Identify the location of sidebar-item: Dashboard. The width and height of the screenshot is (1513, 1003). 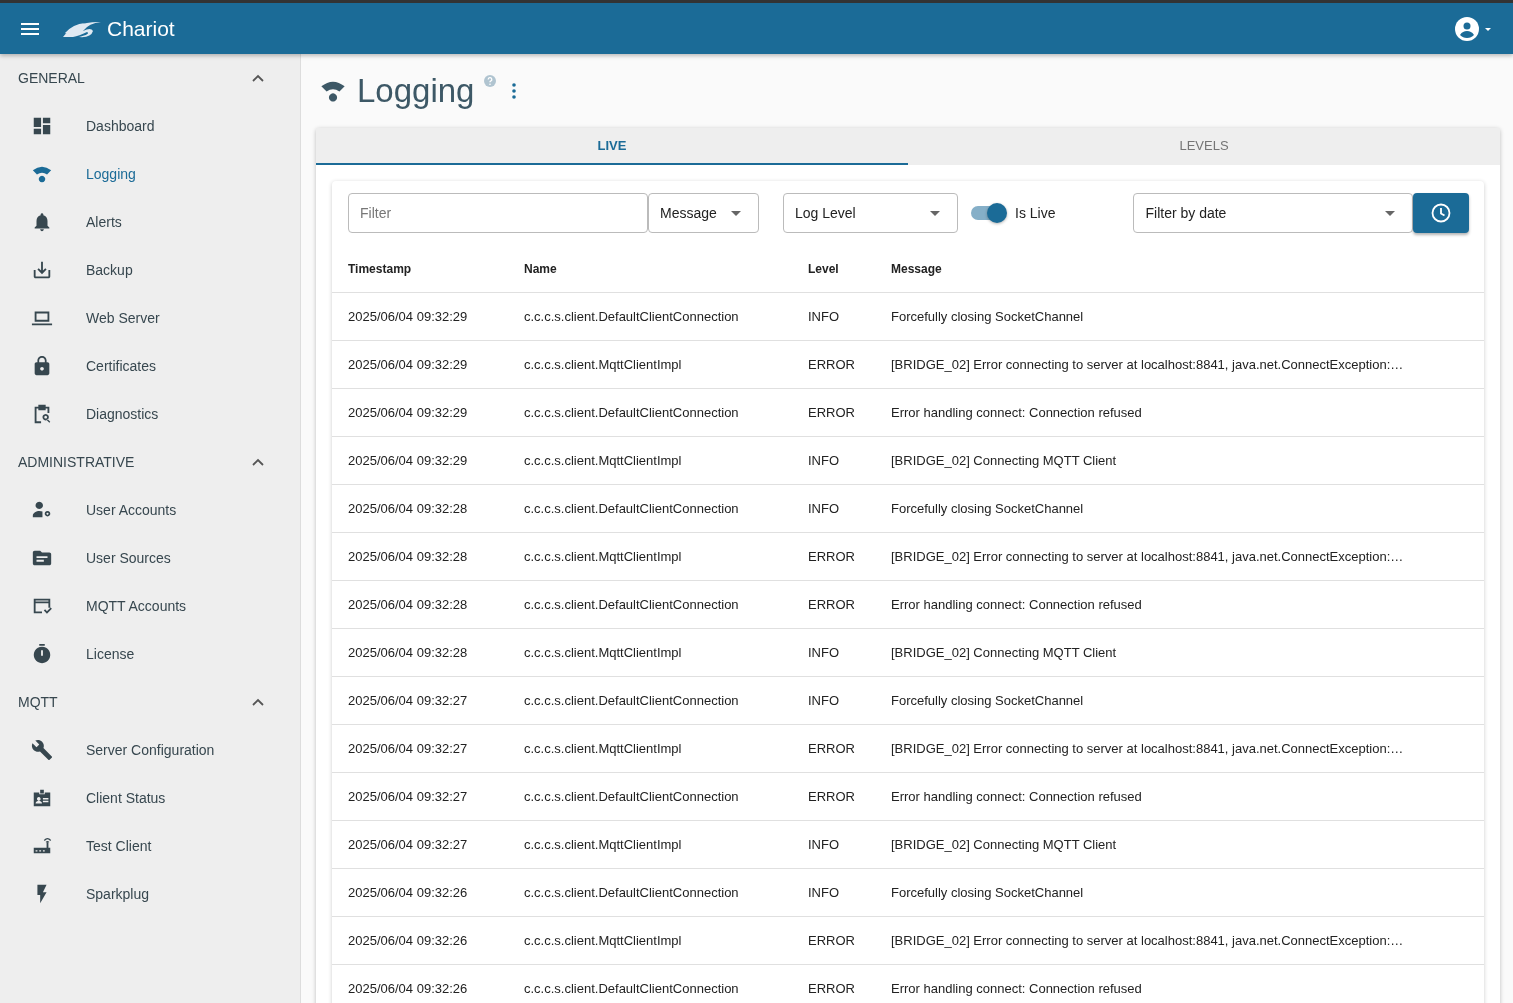
(150, 126).